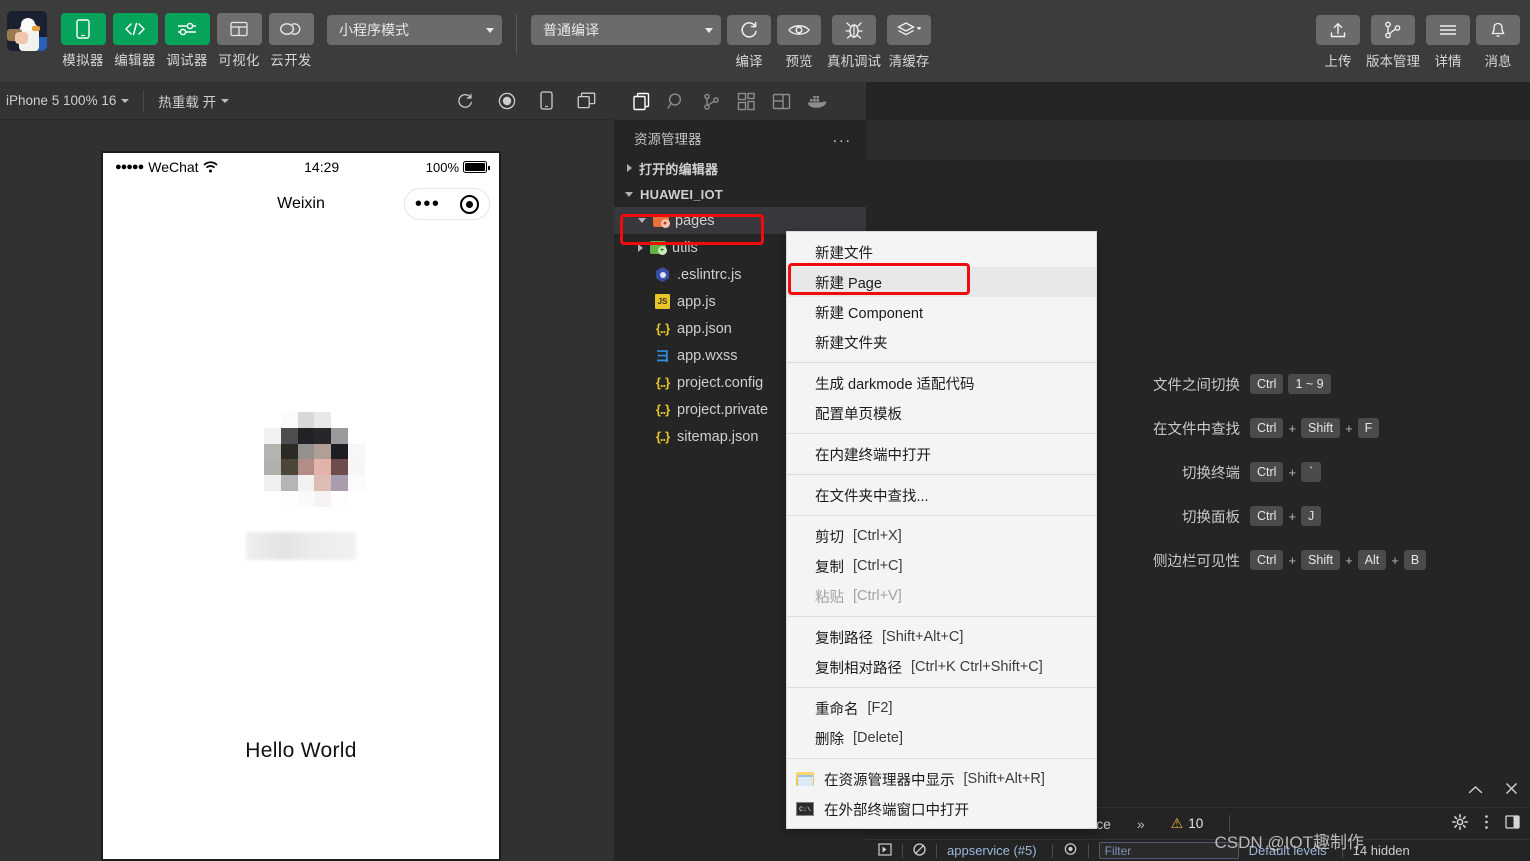  Describe the element at coordinates (1321, 428) in the screenshot. I see `key-cap: Shift` at that location.